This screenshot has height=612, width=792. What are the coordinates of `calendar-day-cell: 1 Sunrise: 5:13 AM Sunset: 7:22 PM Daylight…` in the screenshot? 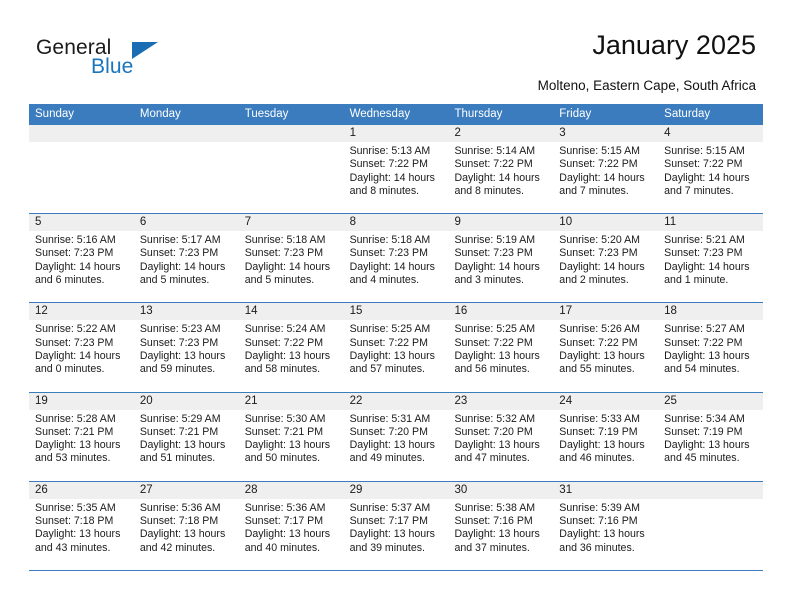 It's located at (396, 169).